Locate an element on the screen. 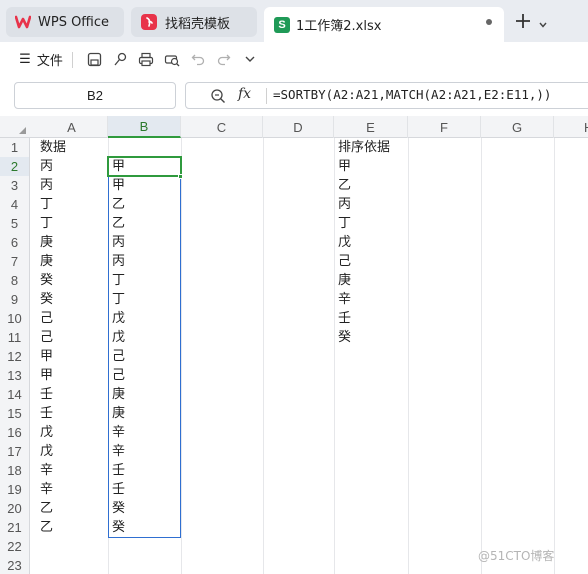  row-header: 10 is located at coordinates (15, 318).